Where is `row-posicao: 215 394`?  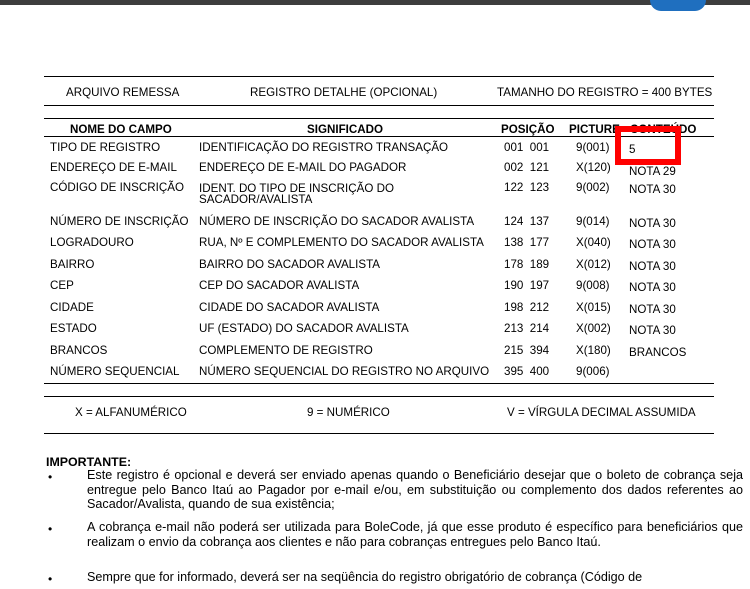
row-posicao: 215 394 is located at coordinates (527, 350).